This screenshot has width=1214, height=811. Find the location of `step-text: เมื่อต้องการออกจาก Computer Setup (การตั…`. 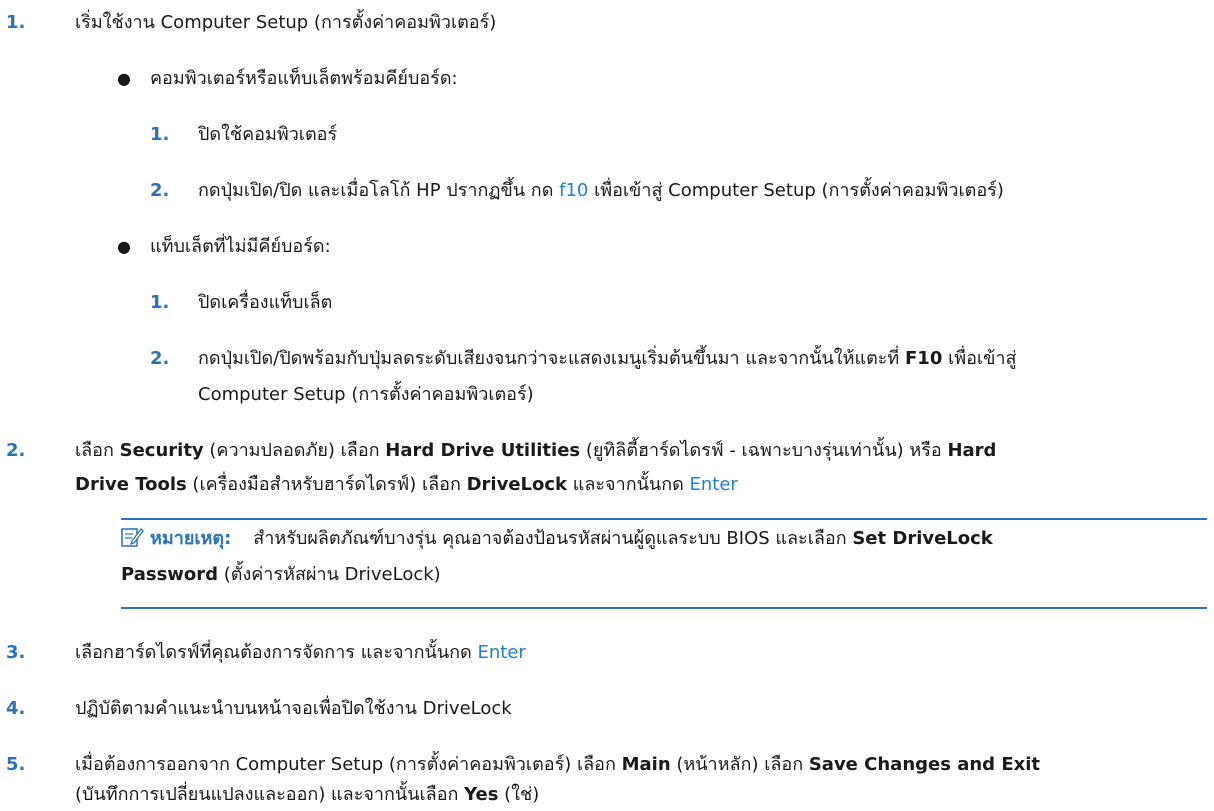

step-text: เมื่อต้องการออกจาก Computer Setup (การตั… is located at coordinates (557, 764).